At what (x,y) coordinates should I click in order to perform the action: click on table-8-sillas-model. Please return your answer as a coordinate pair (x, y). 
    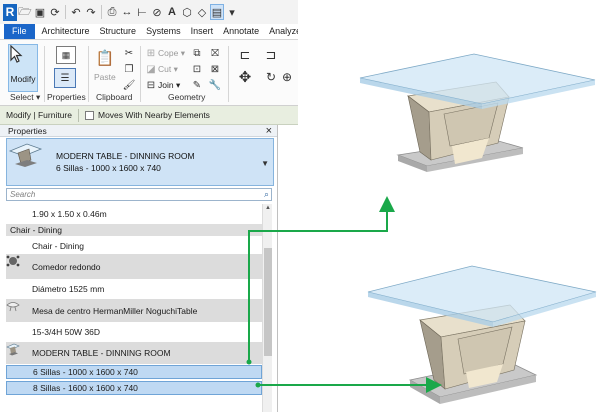
    Looking at the image, I should click on (482, 334).